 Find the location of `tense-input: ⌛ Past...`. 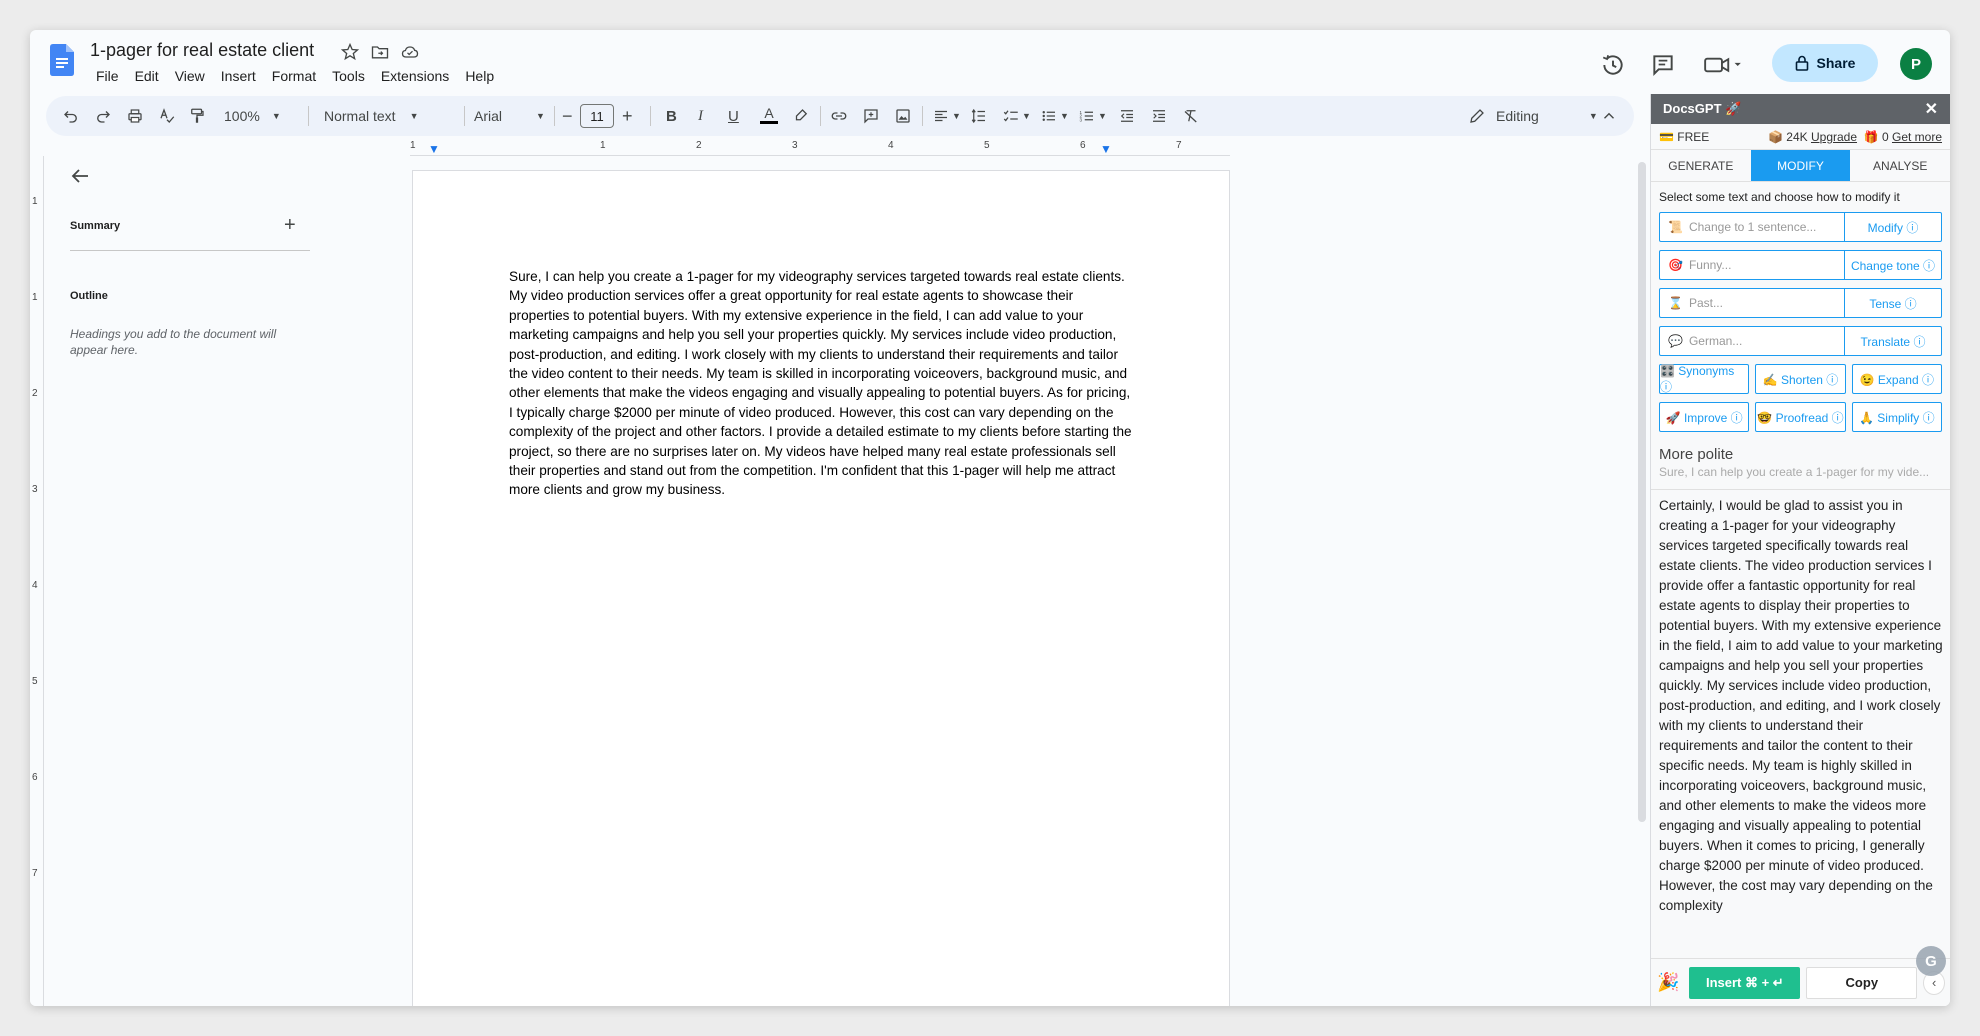

tense-input: ⌛ Past... is located at coordinates (1752, 303).